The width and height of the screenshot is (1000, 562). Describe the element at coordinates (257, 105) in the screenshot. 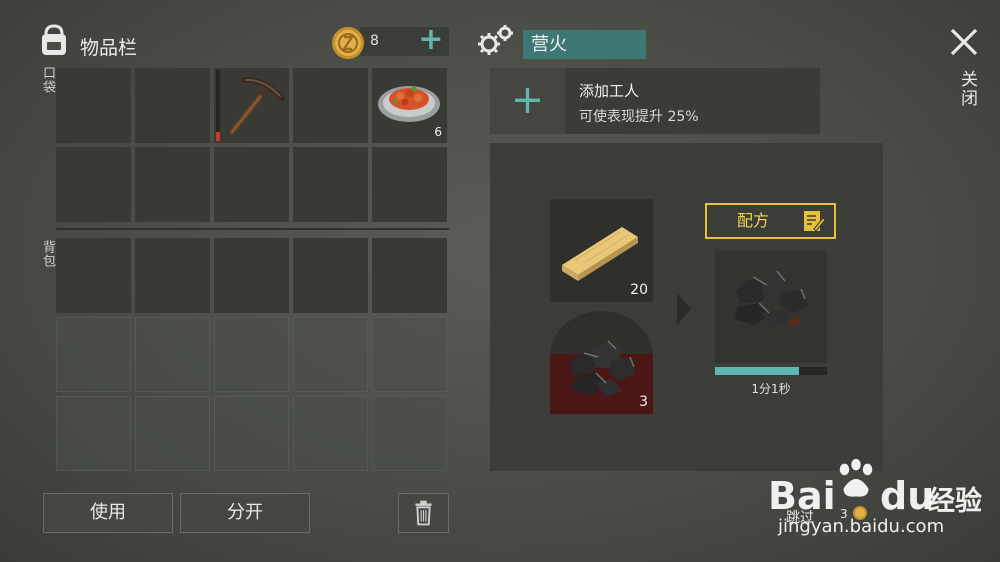

I see `pickaxe-icon` at that location.